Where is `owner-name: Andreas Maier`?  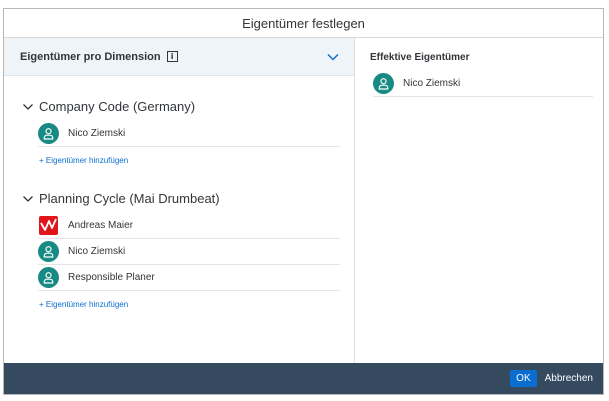 owner-name: Andreas Maier is located at coordinates (101, 225).